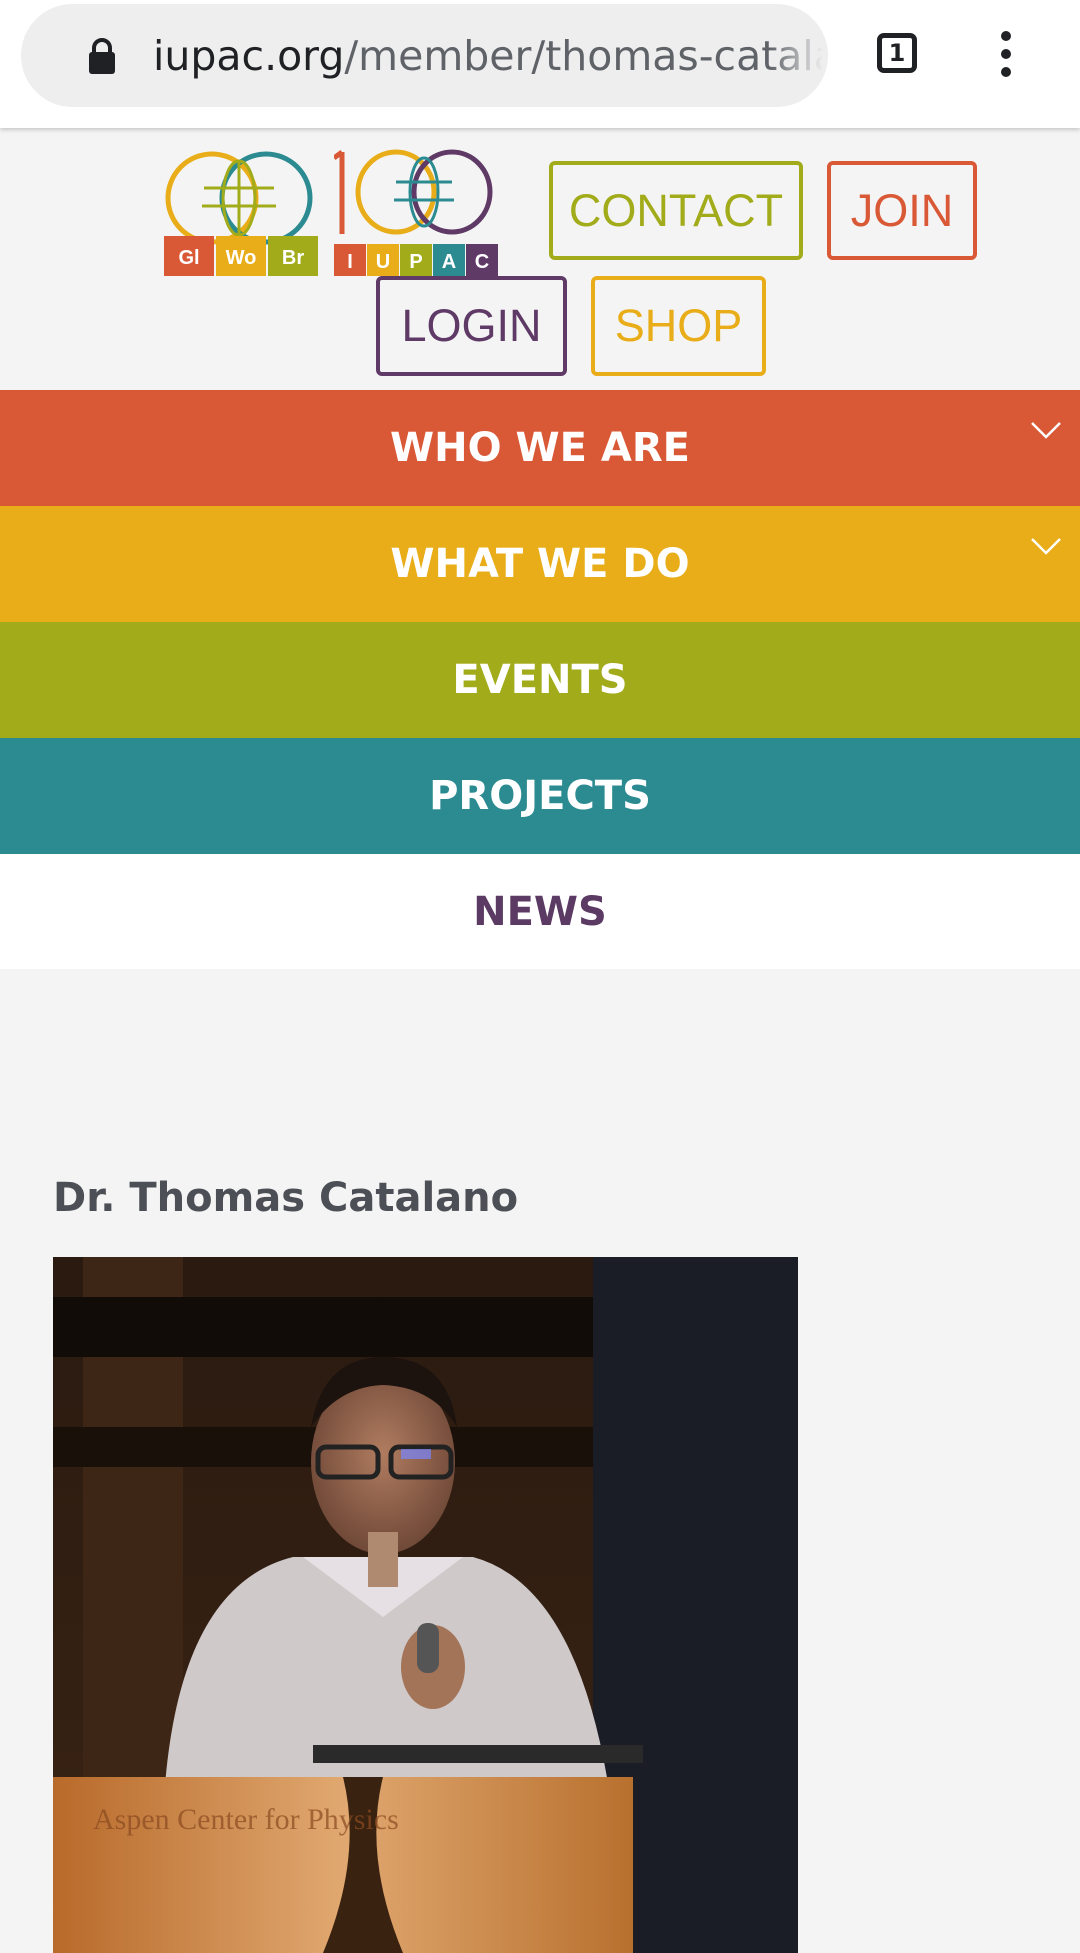  I want to click on address-bar: iupac.org/member/thomas-catalano/, so click(424, 55).